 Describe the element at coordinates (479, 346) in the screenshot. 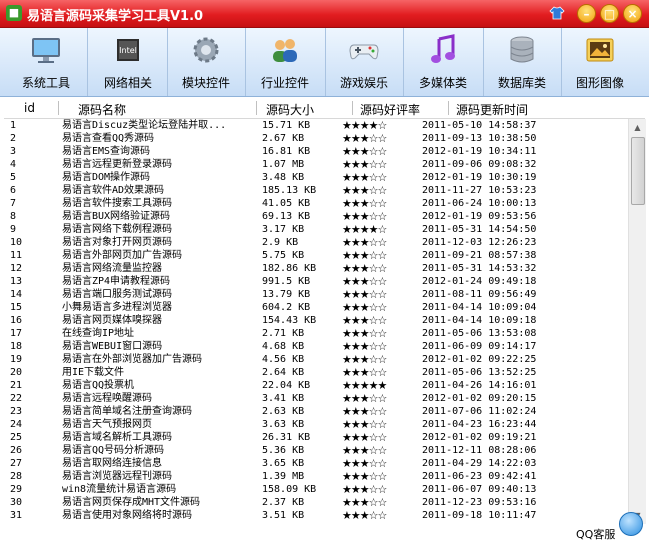

I see `cell-updated: 2011-06-09 09:14:17` at that location.